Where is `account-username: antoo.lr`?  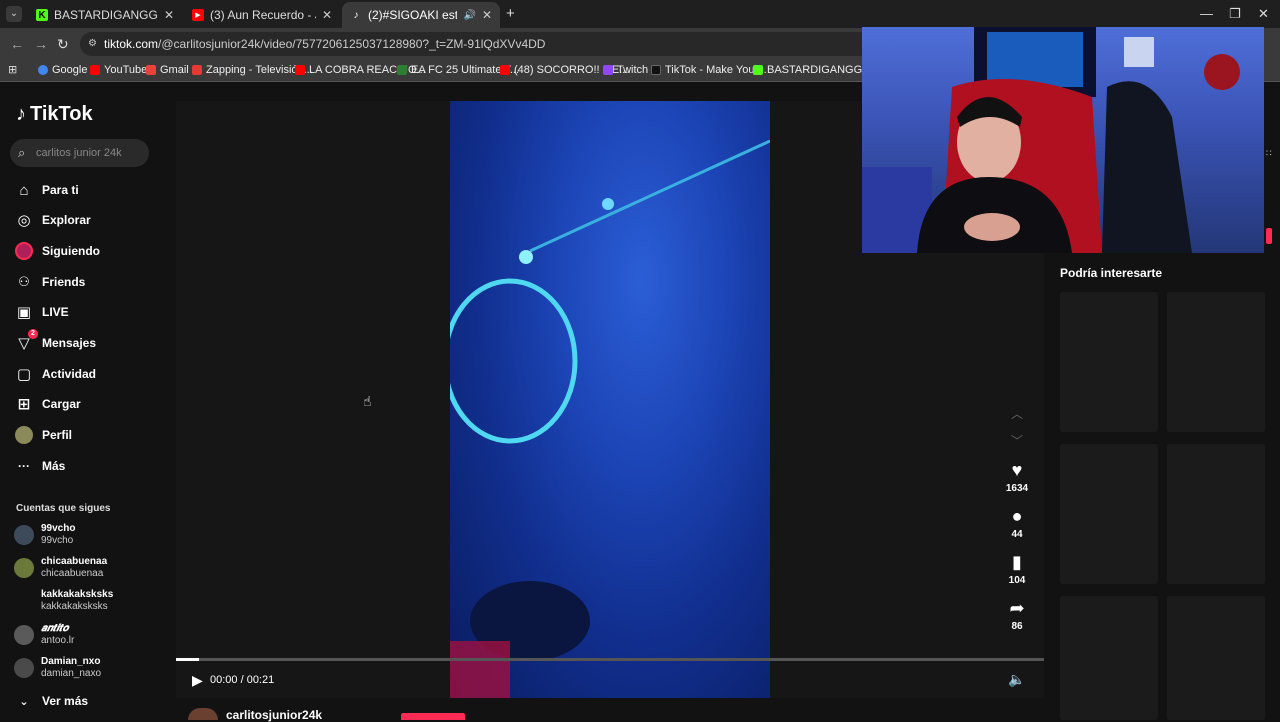 account-username: antoo.lr is located at coordinates (58, 640).